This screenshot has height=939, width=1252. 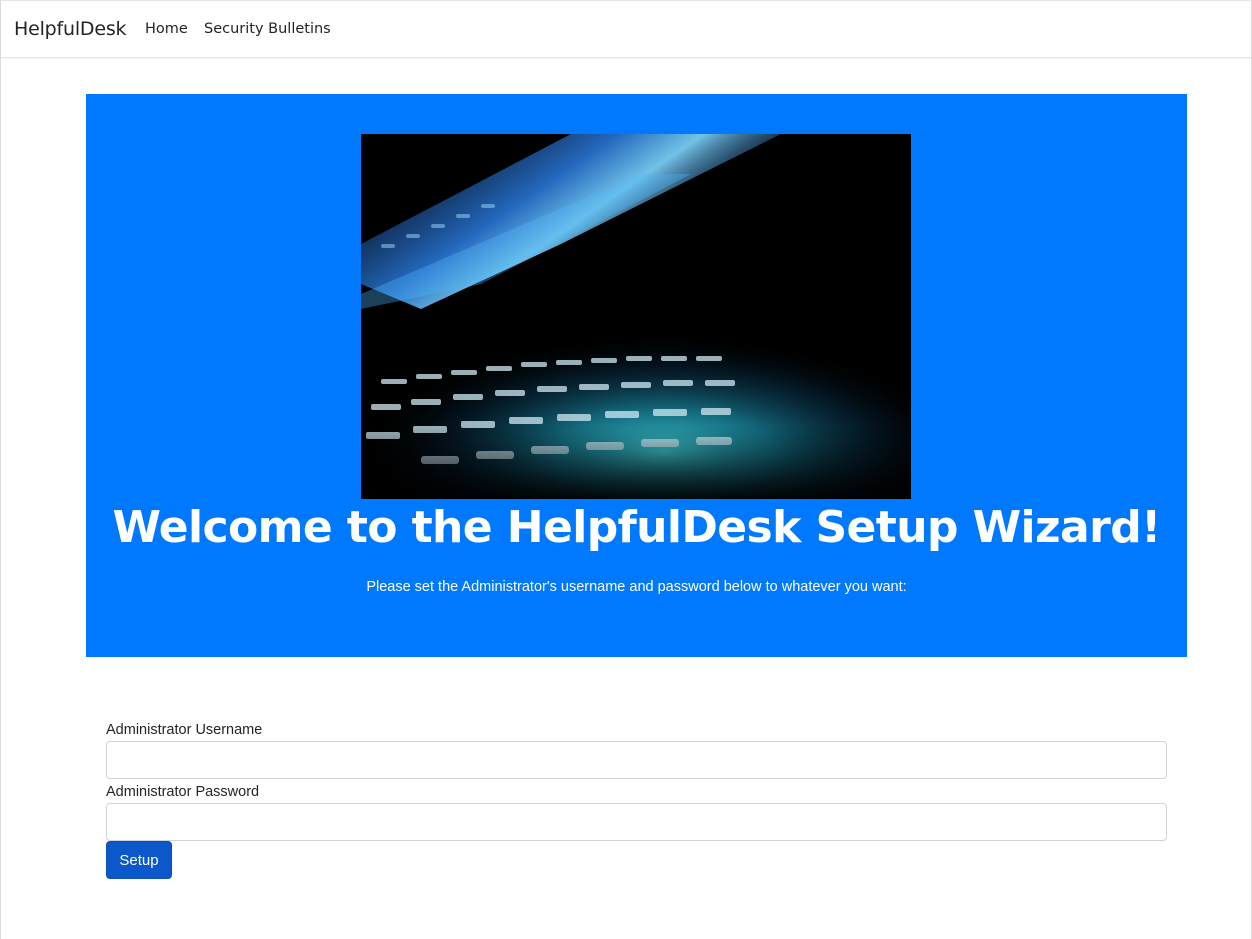 What do you see at coordinates (70, 29) in the screenshot?
I see `navbar-brand: HelpfulDesk` at bounding box center [70, 29].